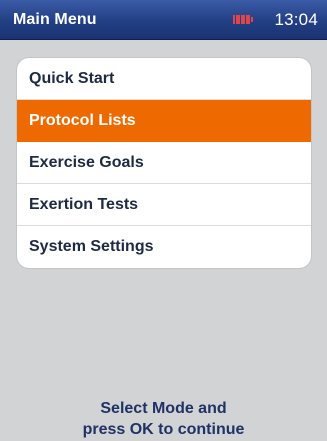 This screenshot has width=327, height=441. What do you see at coordinates (296, 19) in the screenshot?
I see `clock: 13:04` at bounding box center [296, 19].